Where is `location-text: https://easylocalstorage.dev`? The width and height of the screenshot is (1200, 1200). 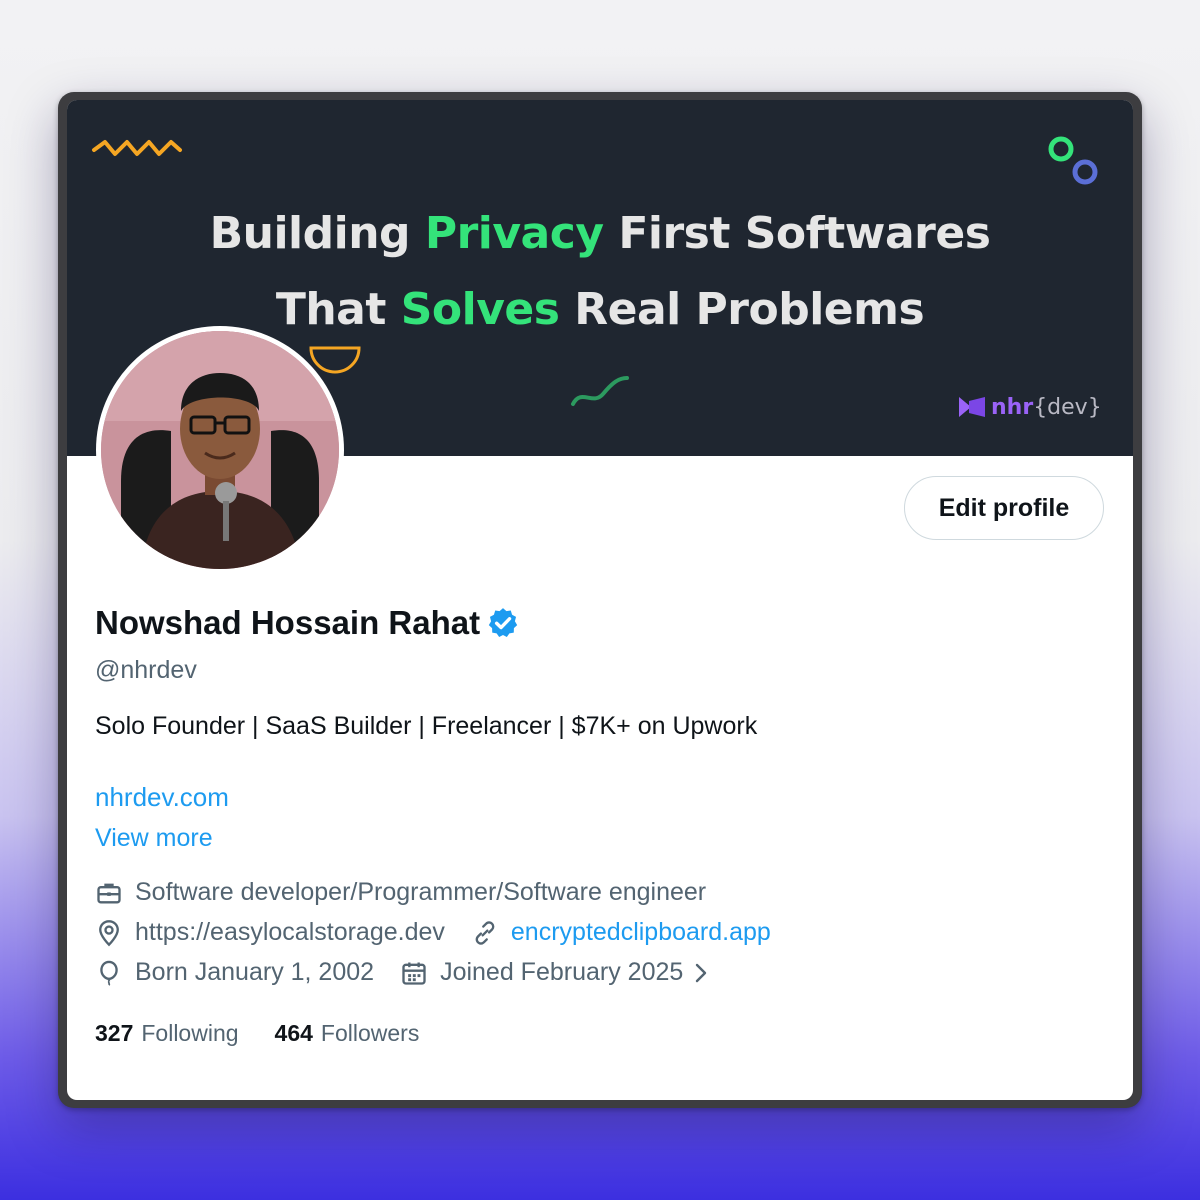 location-text: https://easylocalstorage.dev is located at coordinates (290, 932).